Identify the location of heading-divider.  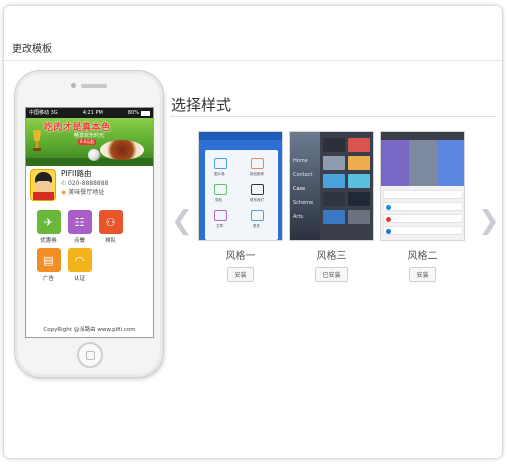
(333, 116).